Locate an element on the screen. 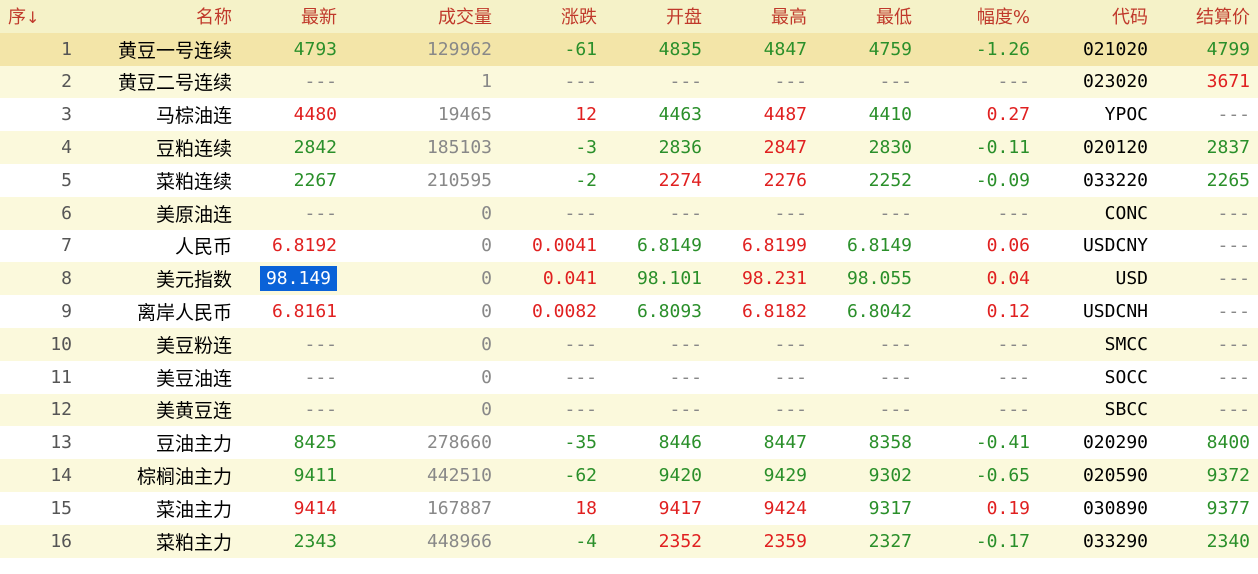 The height and width of the screenshot is (574, 1258). cell-last: 4793 is located at coordinates (292, 49).